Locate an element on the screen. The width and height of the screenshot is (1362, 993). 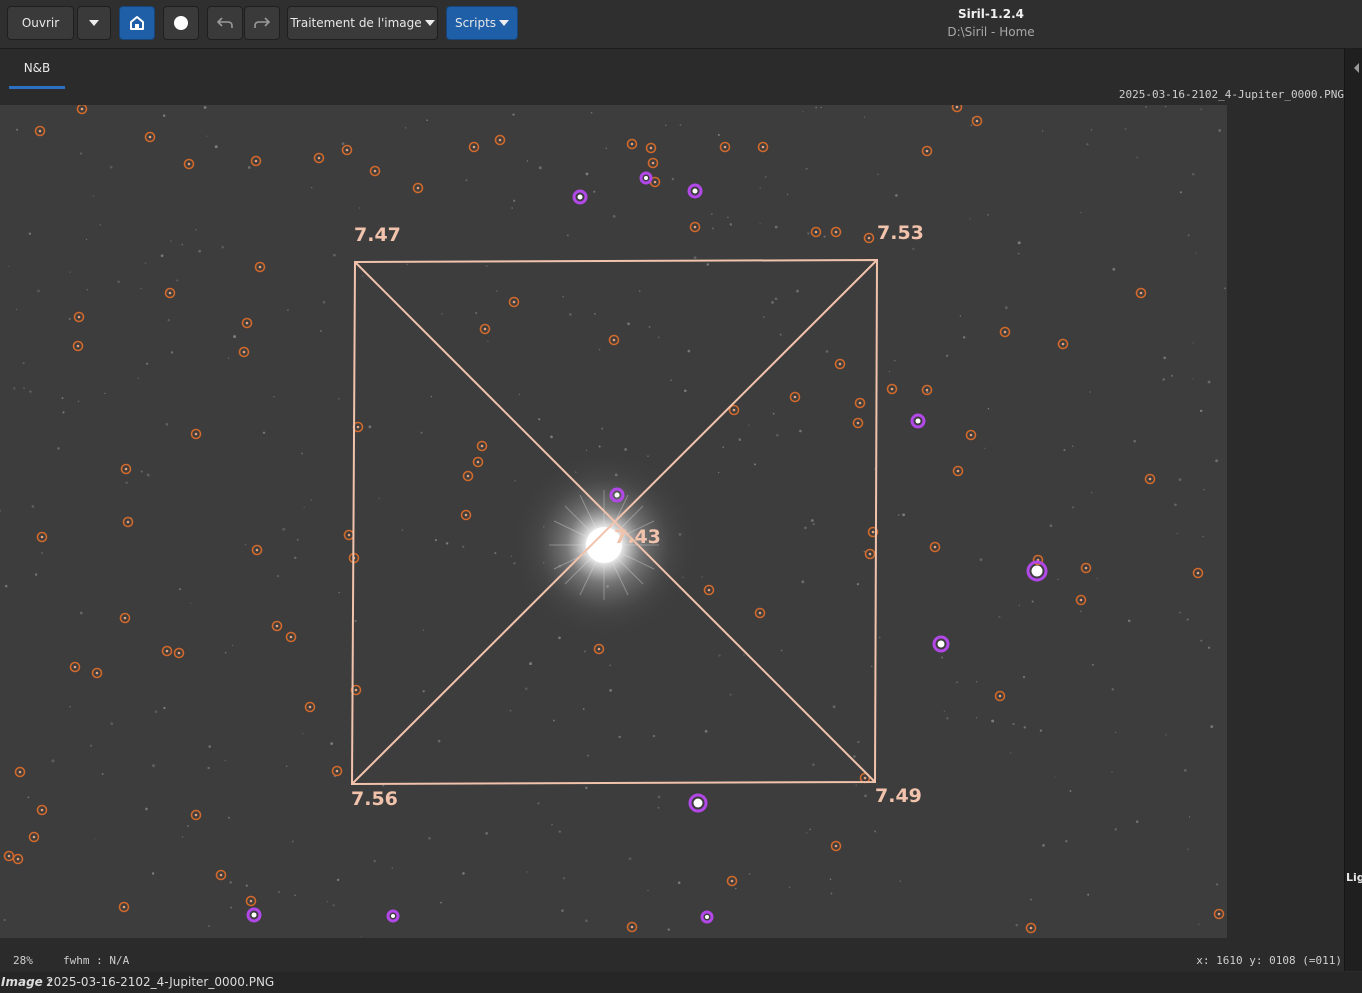
tab-mono: N&B is located at coordinates (37, 69).